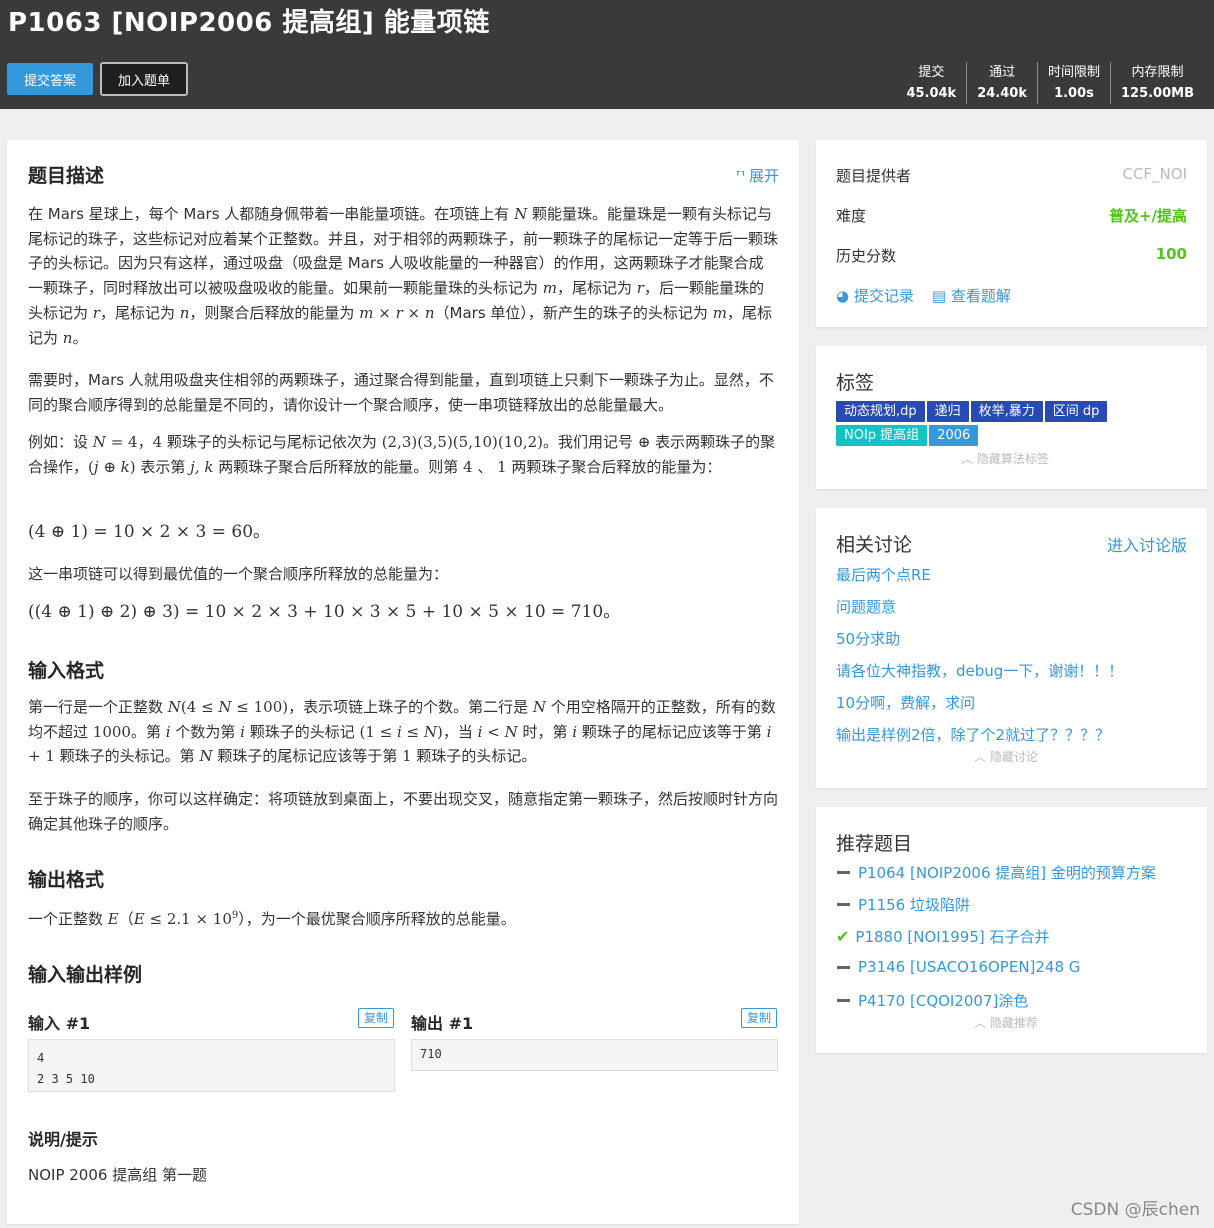 The width and height of the screenshot is (1214, 1228). I want to click on tags-heading: 标签, so click(855, 383).